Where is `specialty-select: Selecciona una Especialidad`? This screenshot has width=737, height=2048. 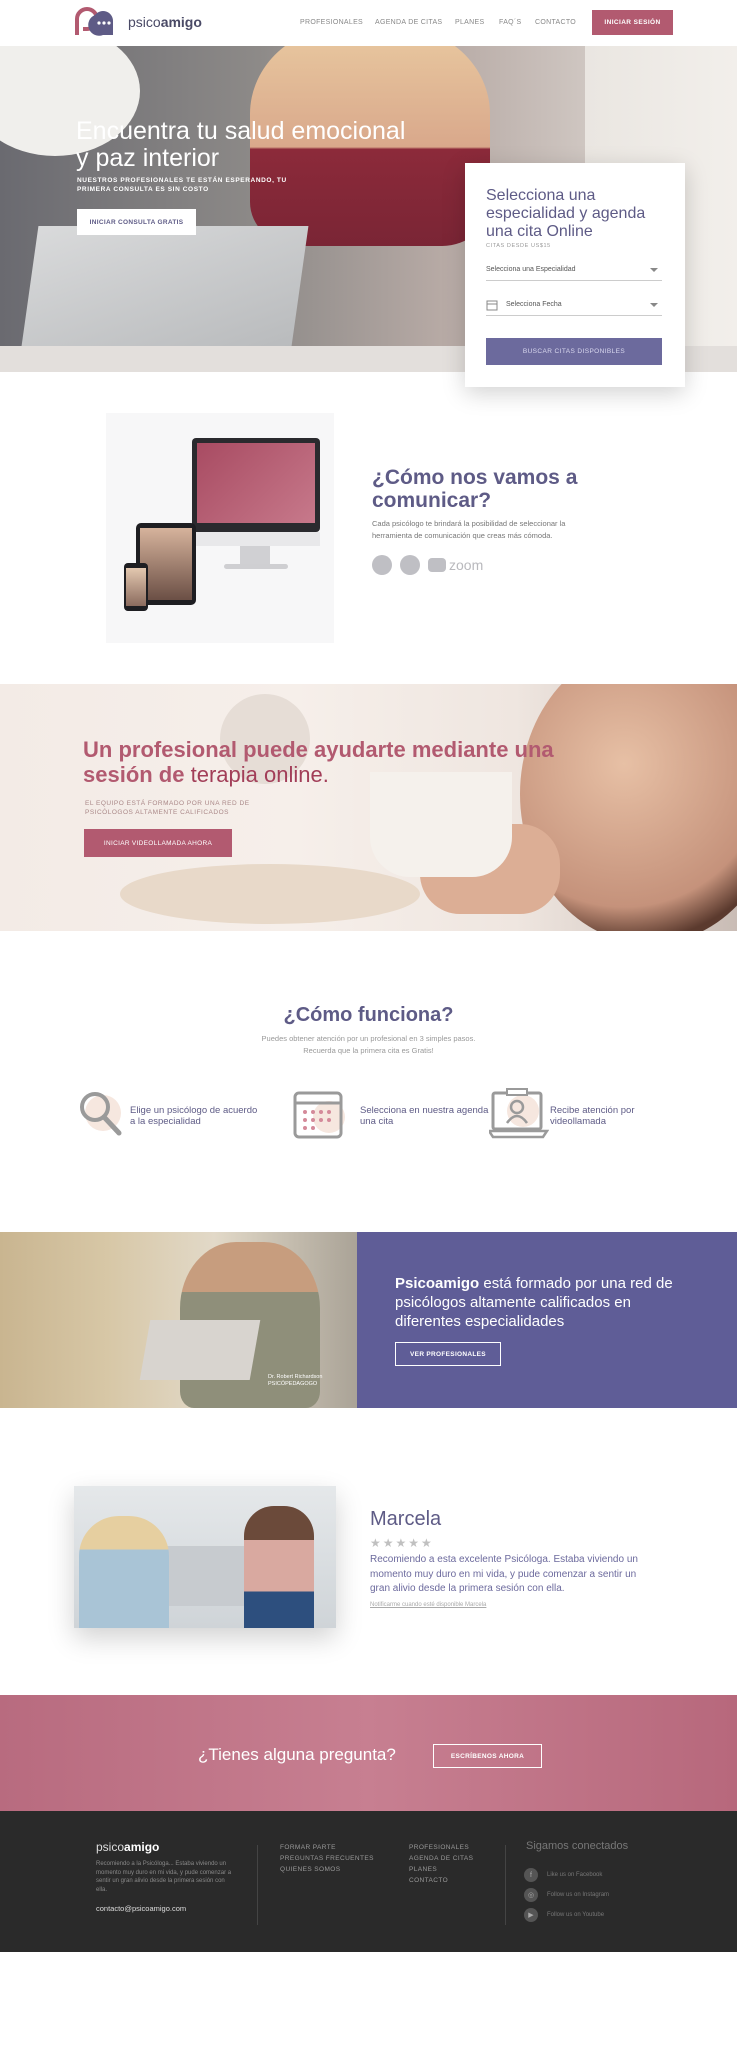 specialty-select: Selecciona una Especialidad is located at coordinates (574, 270).